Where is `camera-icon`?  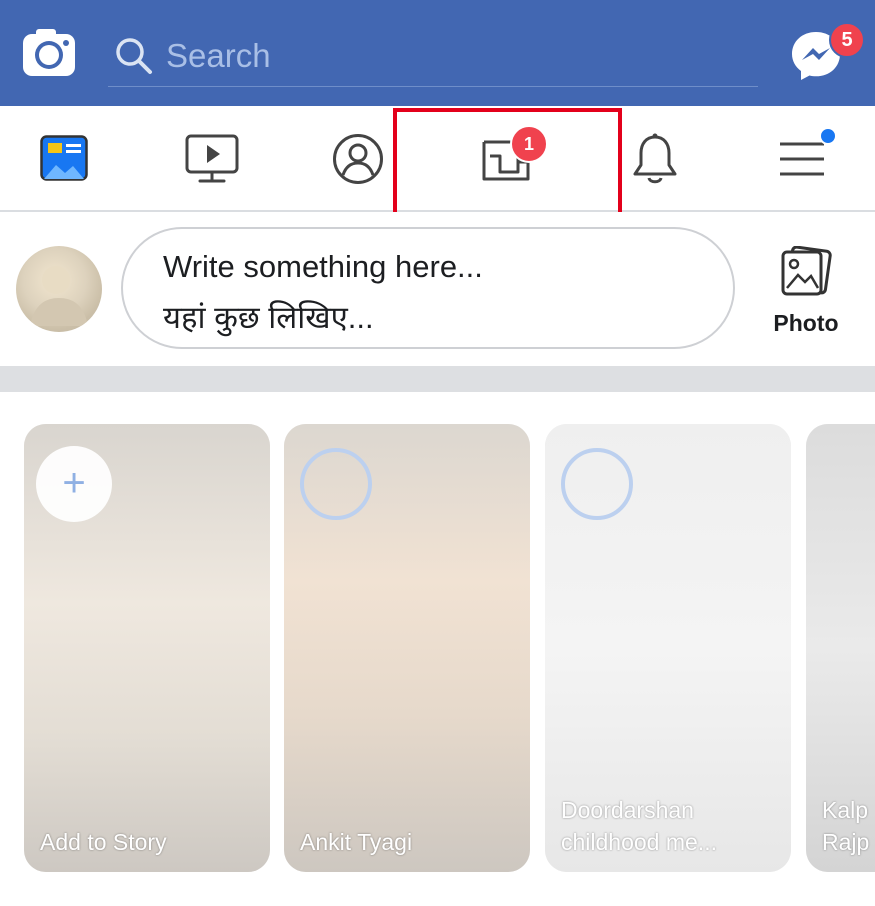 camera-icon is located at coordinates (49, 53).